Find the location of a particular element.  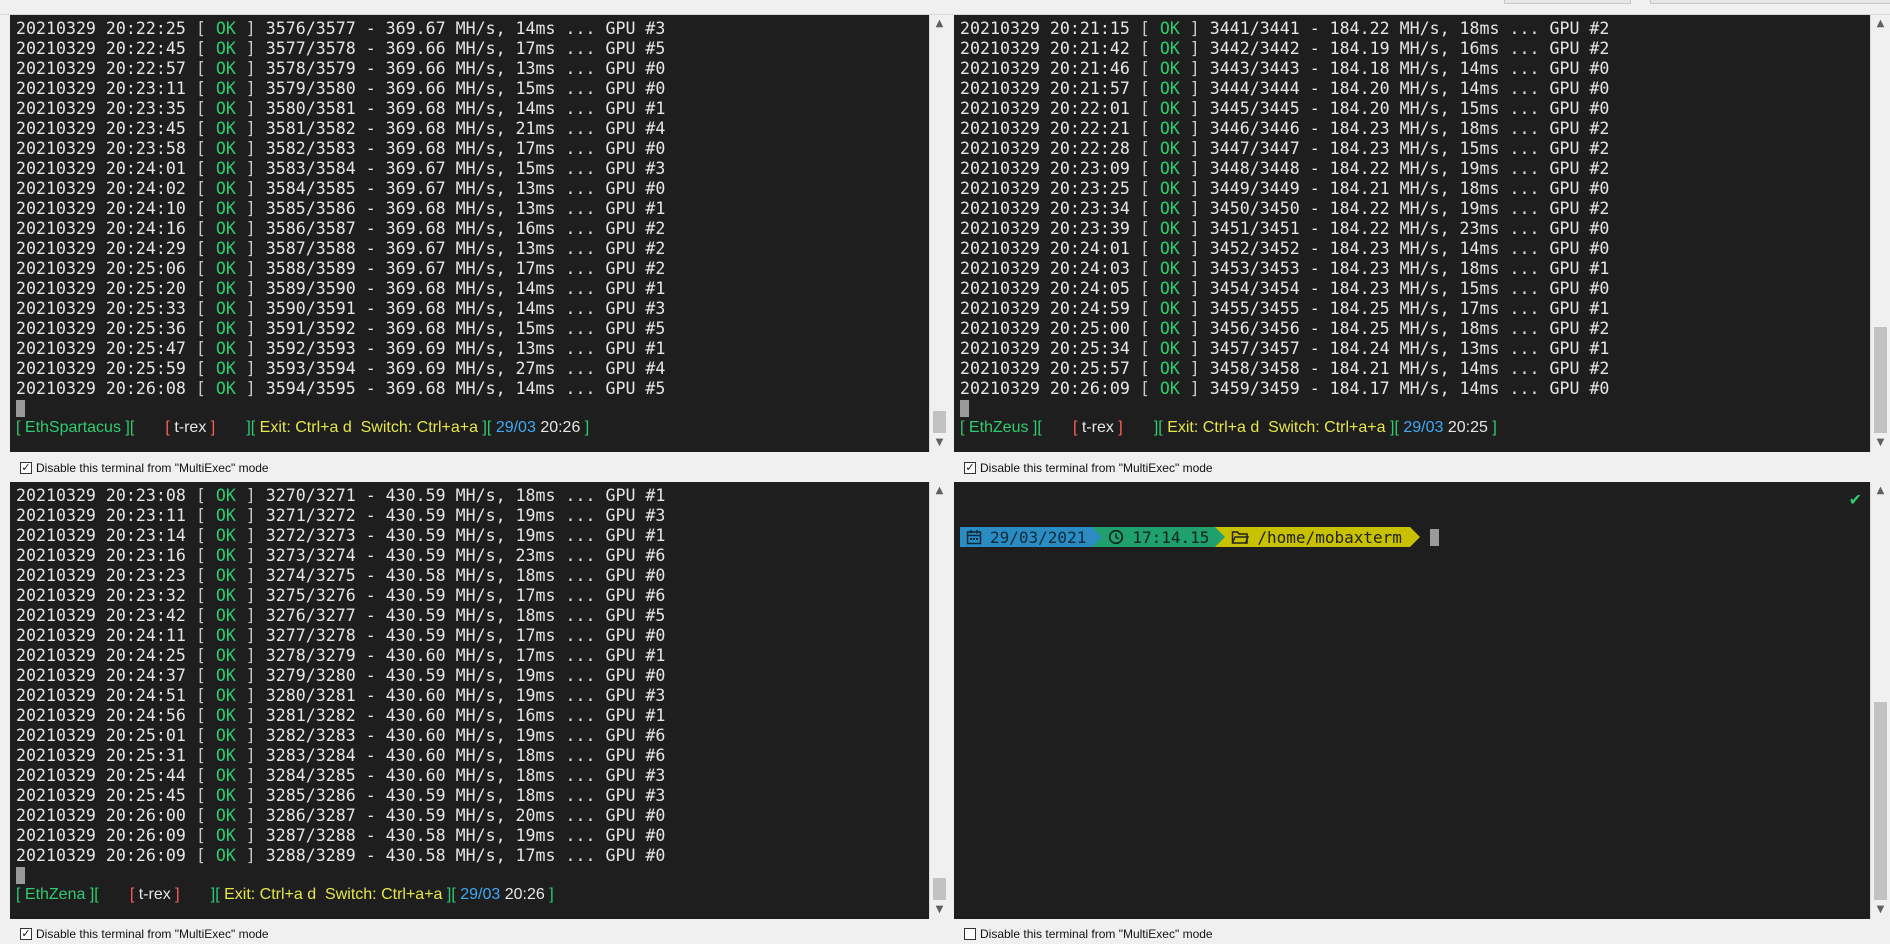

log-message: 3288/3289 - 430.58 MH/s, 17ms ... GPU #0 is located at coordinates (465, 855).